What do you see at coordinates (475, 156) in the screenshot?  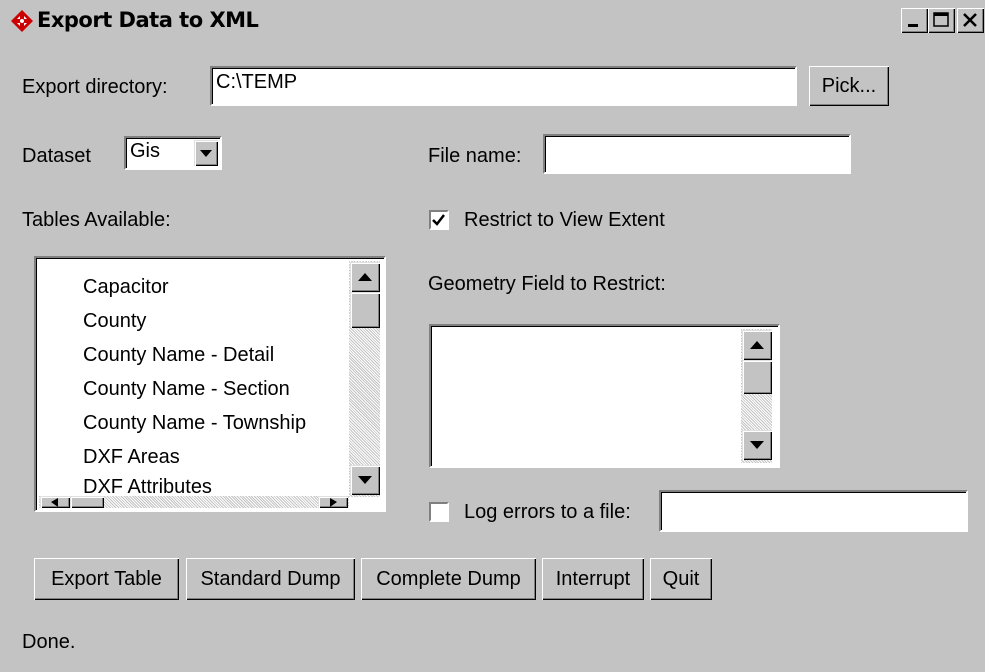 I see `file-name-label: File name:` at bounding box center [475, 156].